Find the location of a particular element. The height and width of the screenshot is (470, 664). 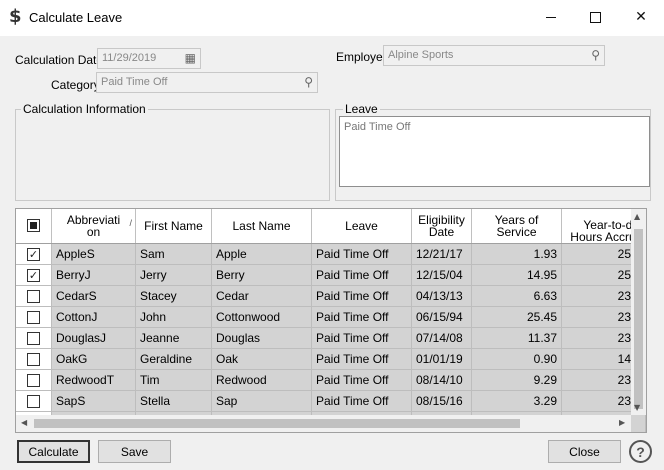

cell-abbr: RedwoodT is located at coordinates (94, 380).